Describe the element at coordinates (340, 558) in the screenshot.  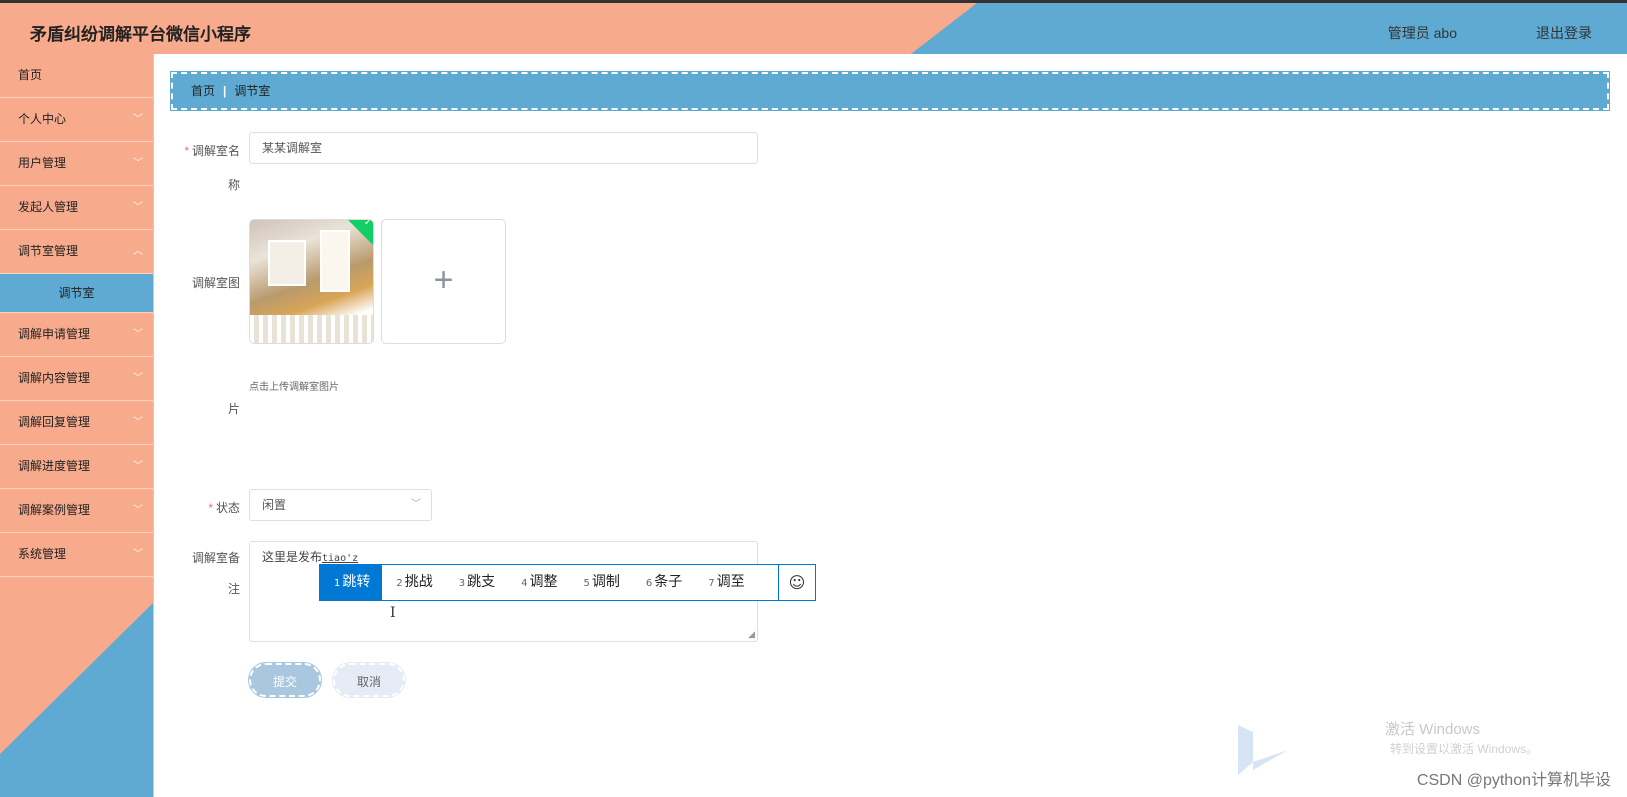
I see `ime-composition: tiao'z` at that location.